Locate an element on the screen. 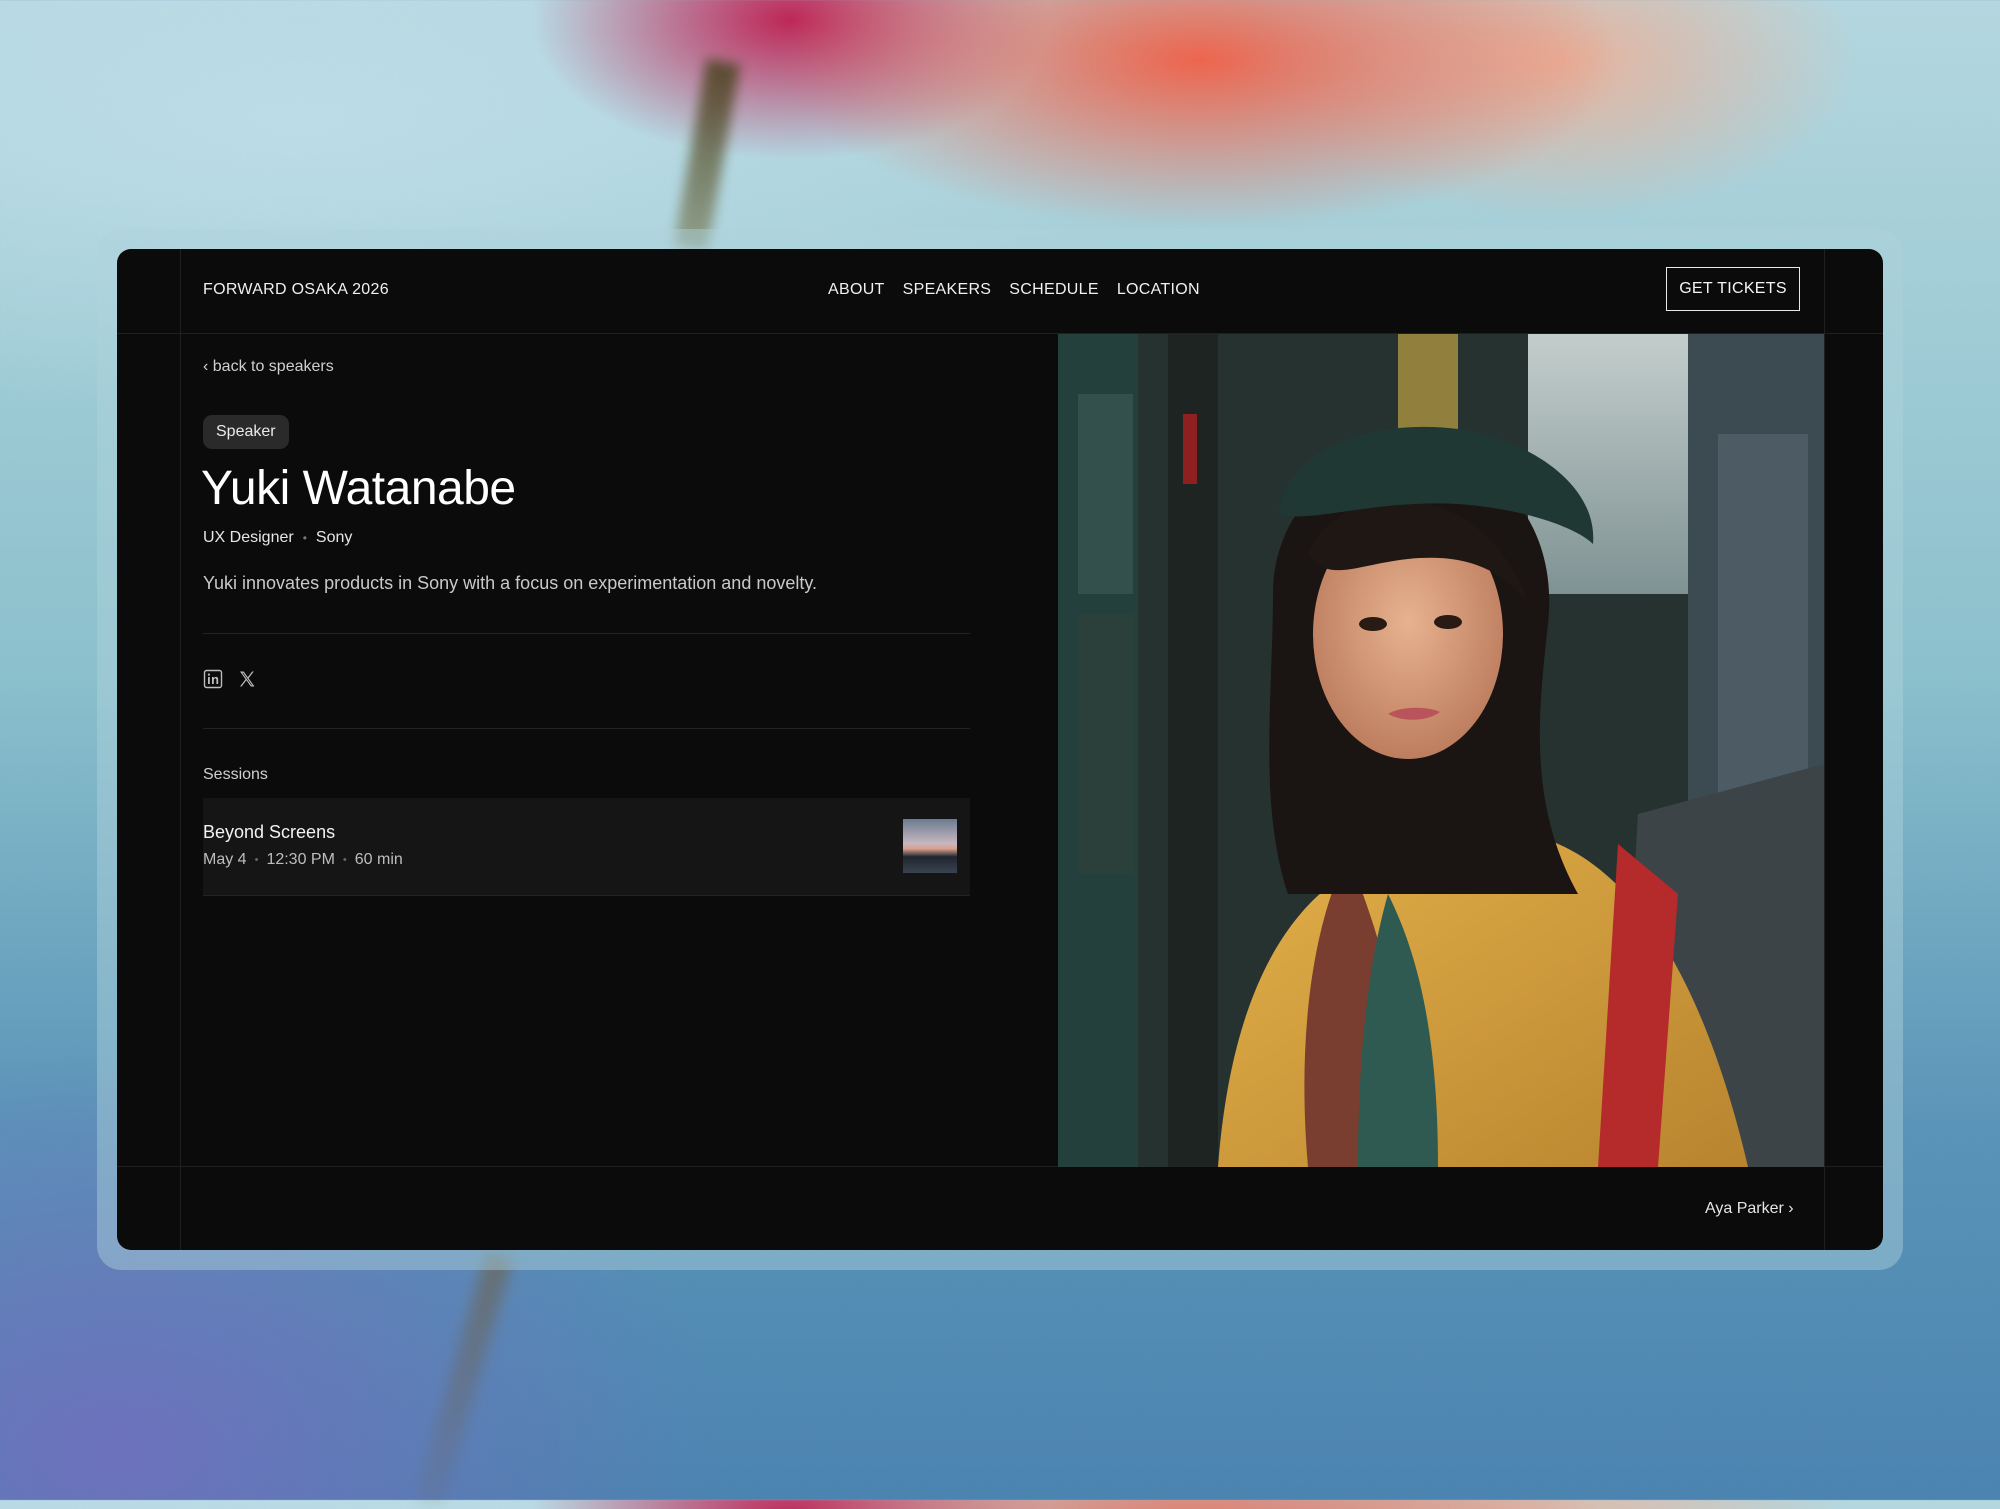 The image size is (2000, 1509). site-logo: FORWARD OSAKA 2026 is located at coordinates (296, 290).